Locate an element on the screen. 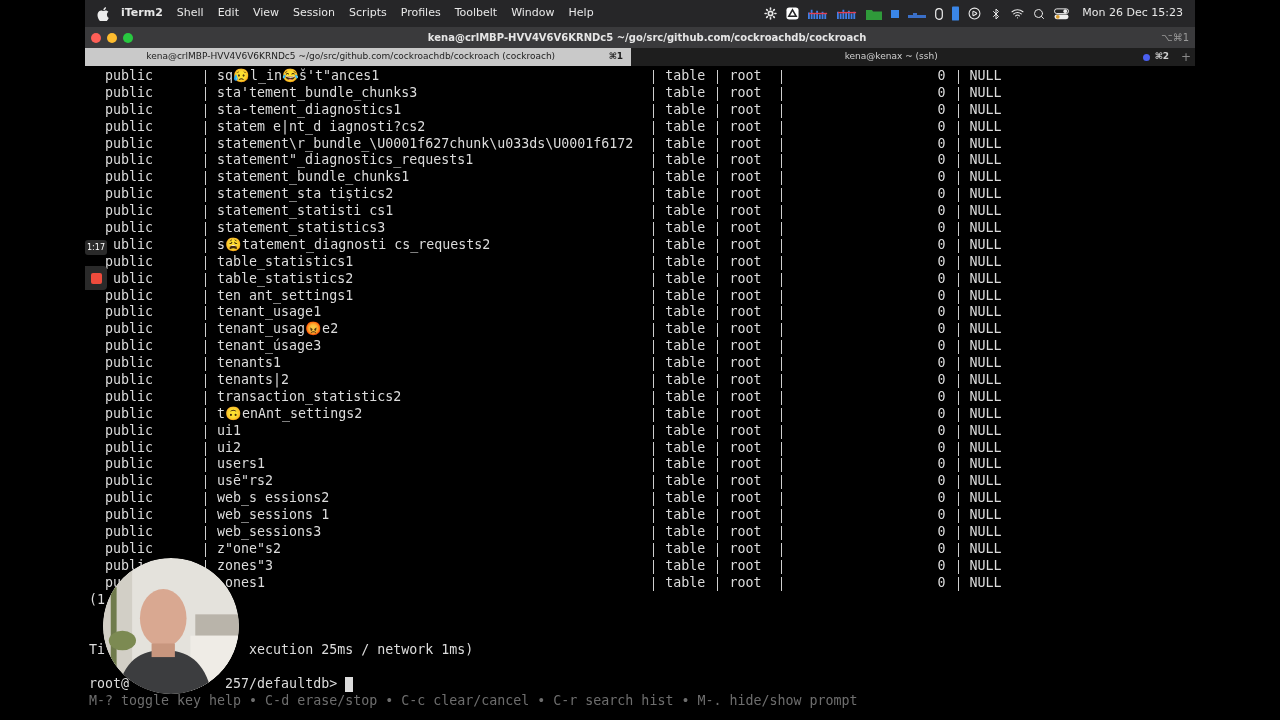 The height and width of the screenshot is (720, 1280). toggle-icon is located at coordinates (1062, 13).